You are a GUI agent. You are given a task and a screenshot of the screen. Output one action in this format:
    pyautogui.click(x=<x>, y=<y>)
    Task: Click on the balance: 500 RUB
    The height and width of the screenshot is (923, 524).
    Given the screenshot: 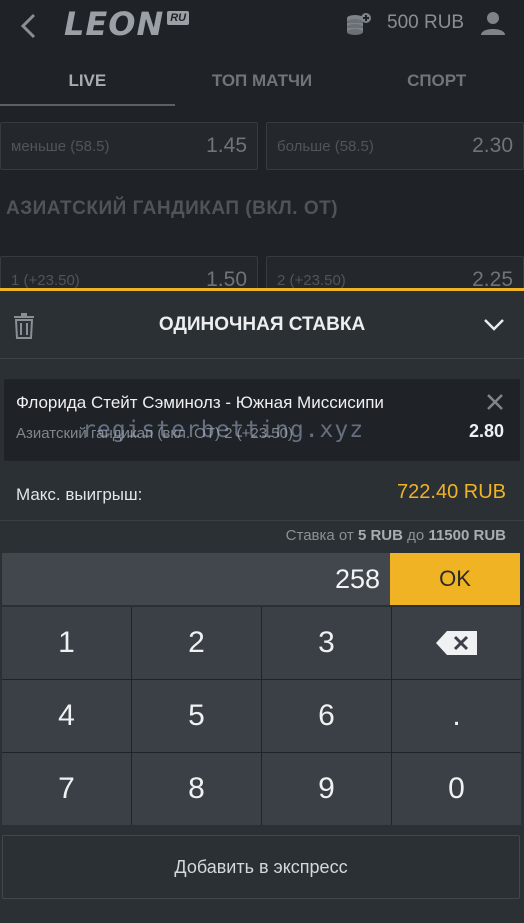 What is the action you would take?
    pyautogui.click(x=425, y=23)
    